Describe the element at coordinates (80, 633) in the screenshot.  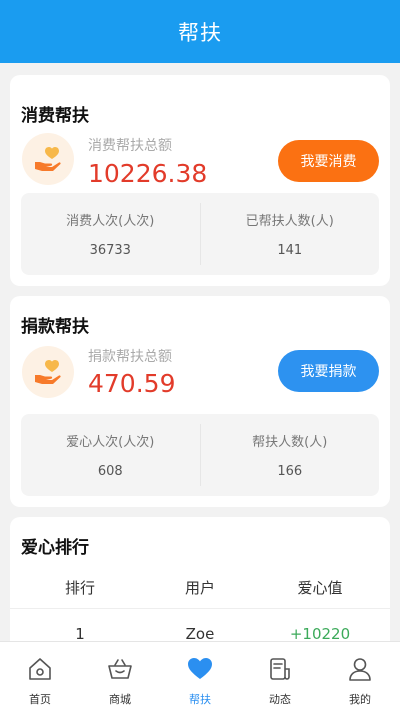
I see `rank-cell: 1` at that location.